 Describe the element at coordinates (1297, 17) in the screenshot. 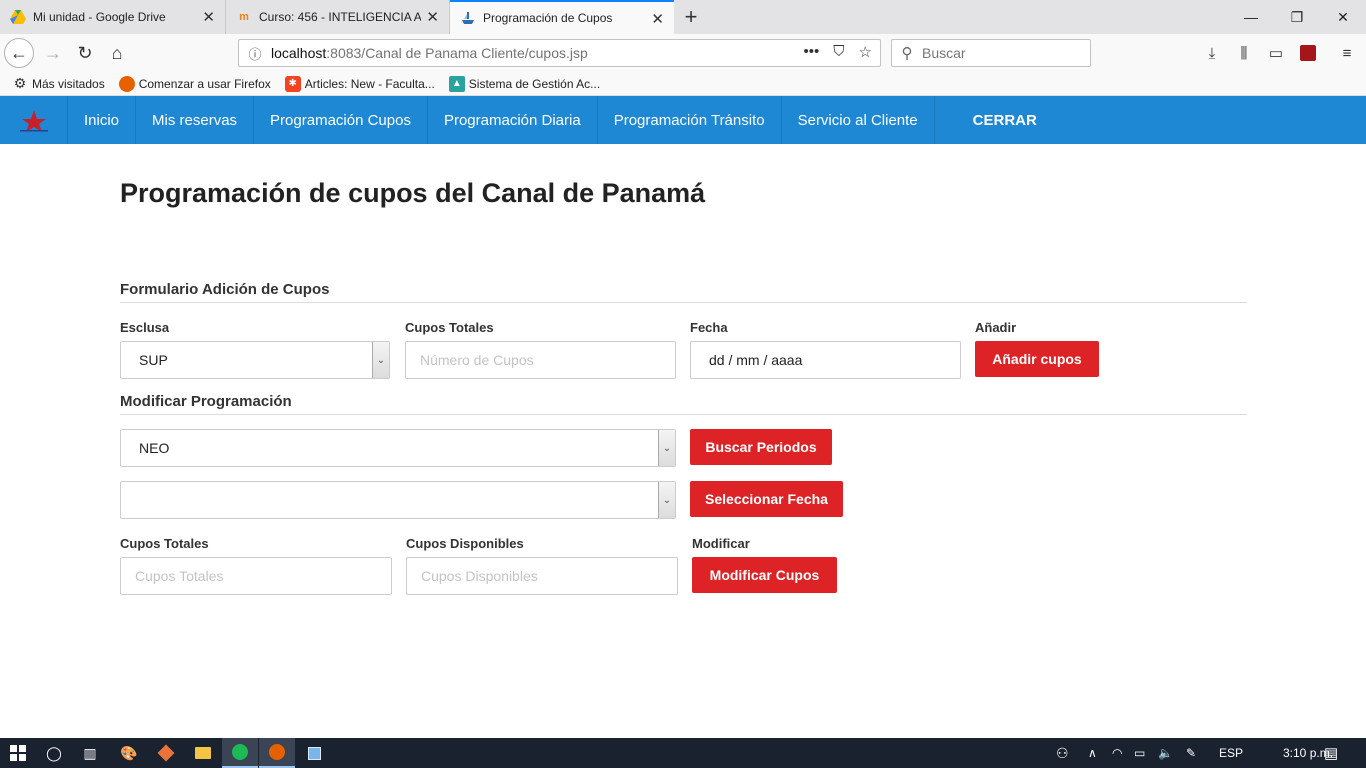

I see `restore-icon: ❐` at that location.